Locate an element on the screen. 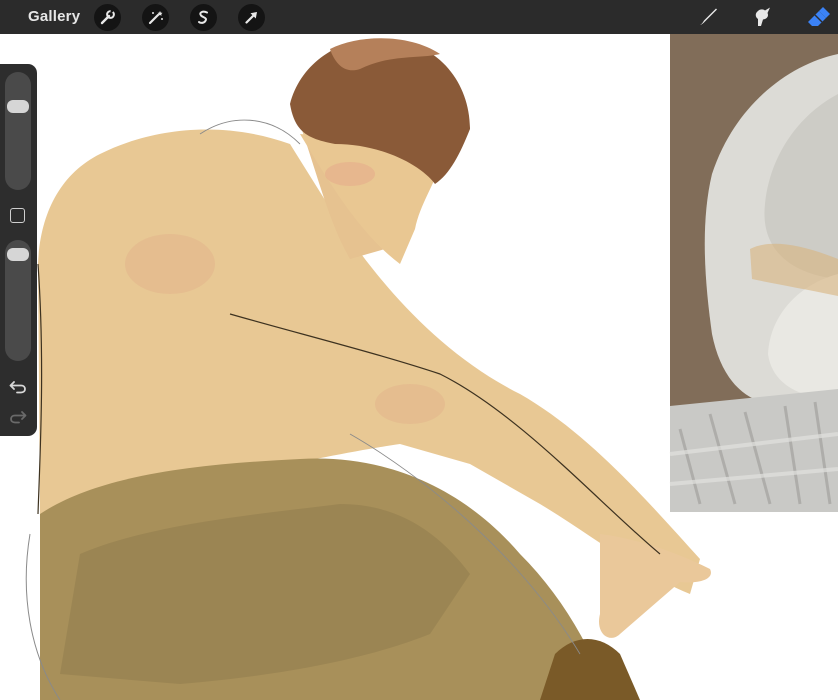  smudge-icon is located at coordinates (762, 16).